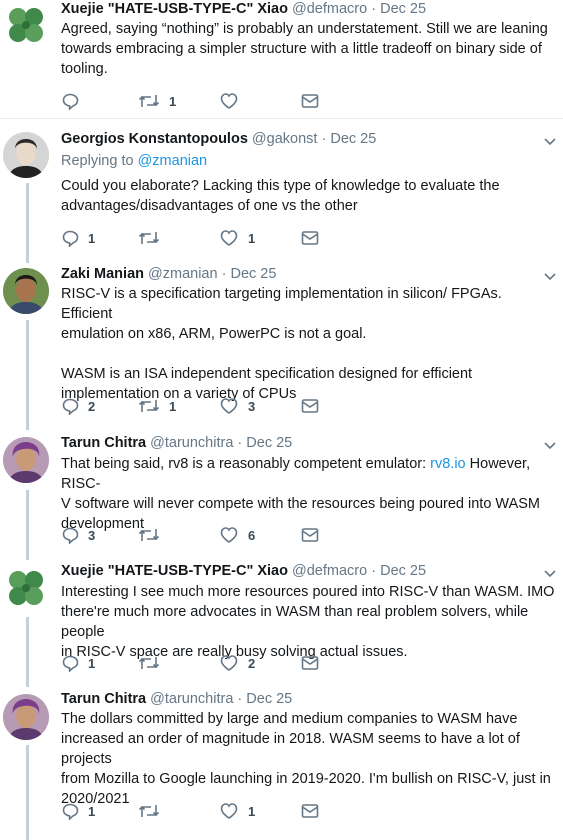  What do you see at coordinates (233, 101) in the screenshot?
I see `like-button` at bounding box center [233, 101].